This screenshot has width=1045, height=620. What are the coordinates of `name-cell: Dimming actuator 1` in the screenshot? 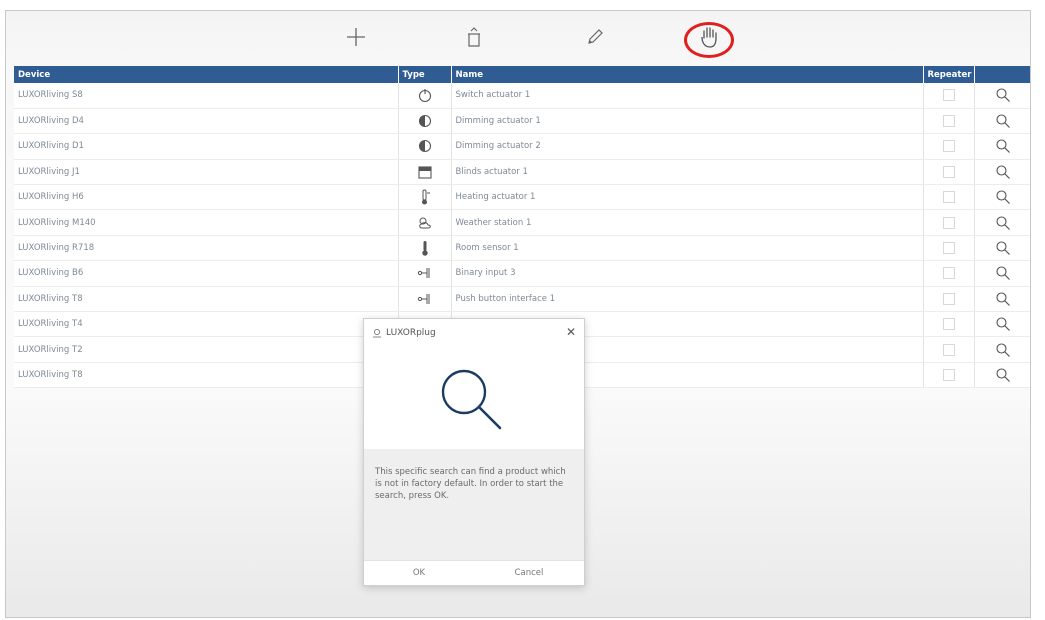 It's located at (687, 121).